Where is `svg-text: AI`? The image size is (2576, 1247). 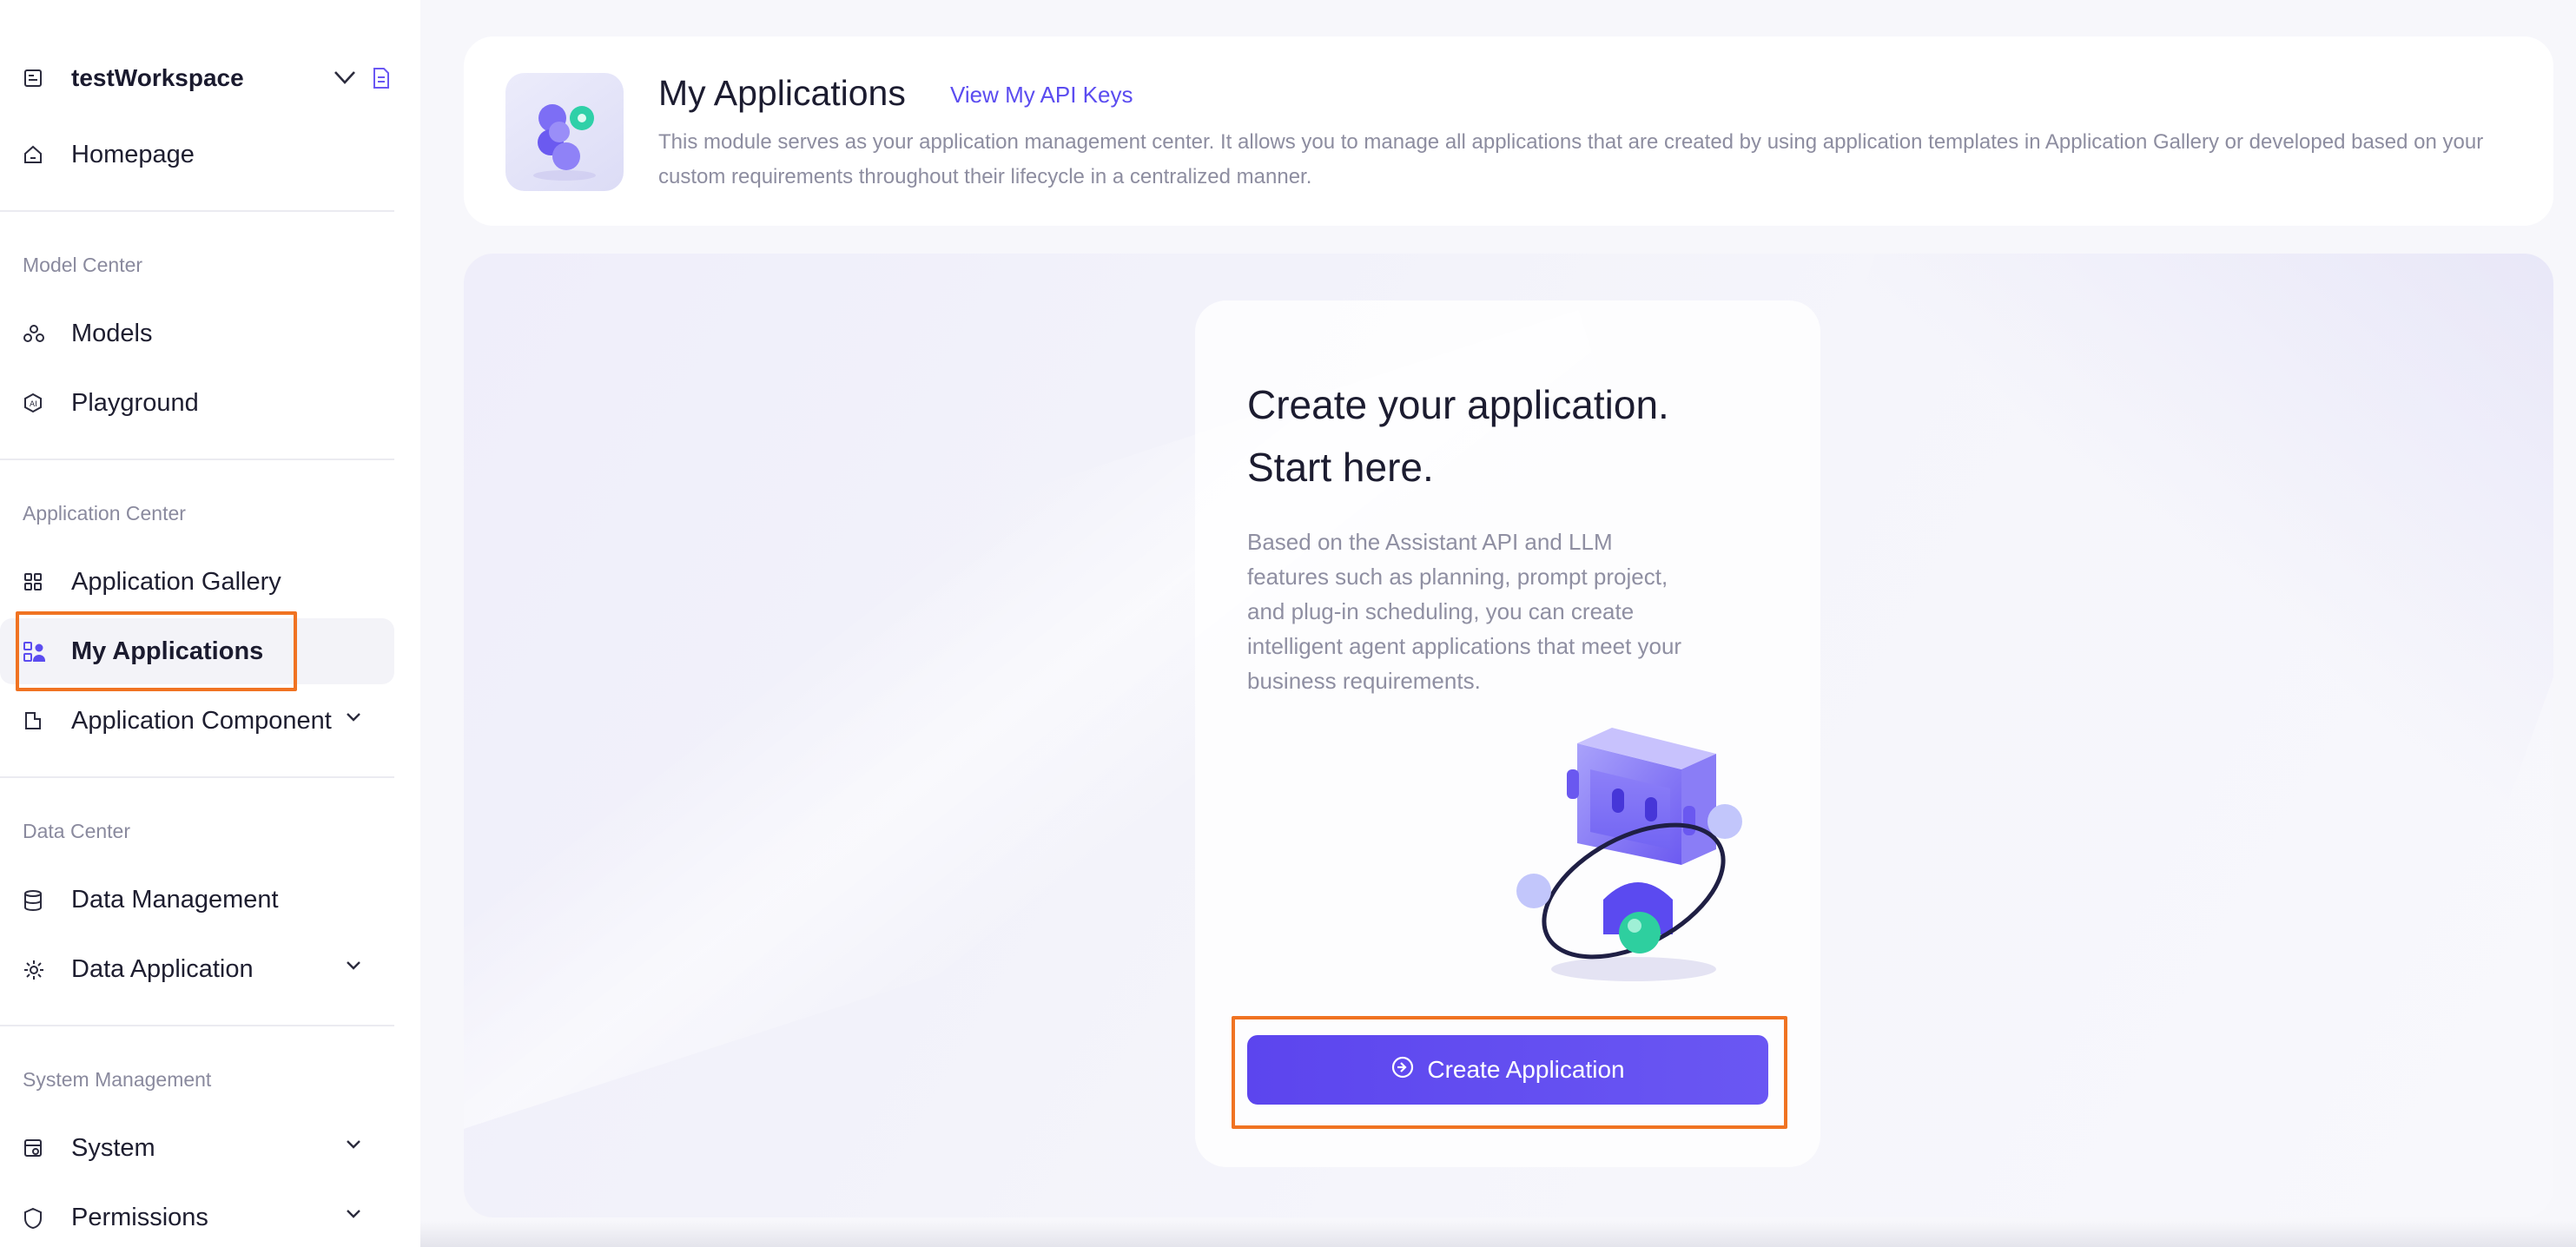
svg-text: AI is located at coordinates (34, 404).